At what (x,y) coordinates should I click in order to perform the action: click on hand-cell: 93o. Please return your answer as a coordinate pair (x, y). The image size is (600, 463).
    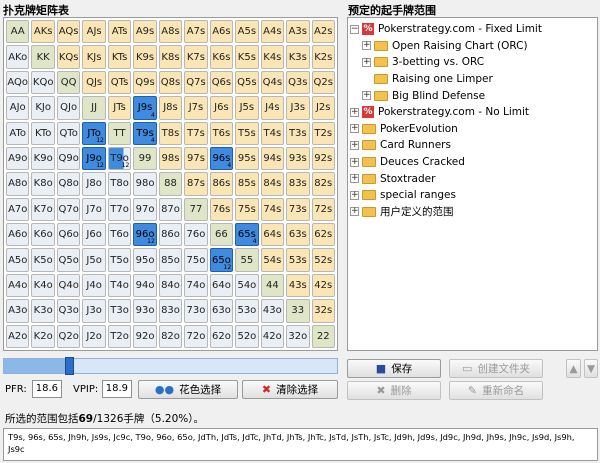
    Looking at the image, I should click on (145, 311).